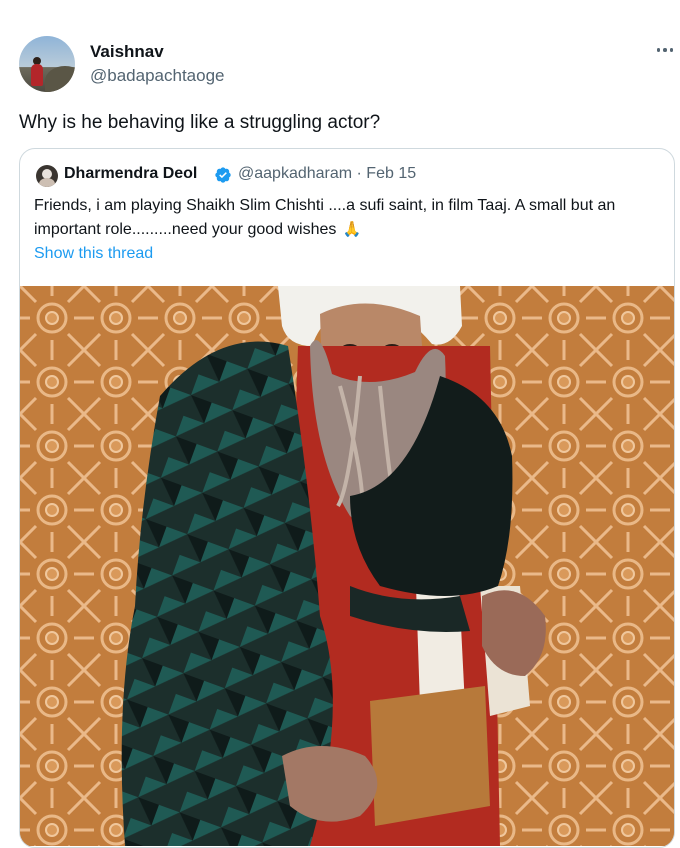 The width and height of the screenshot is (680, 848). What do you see at coordinates (352, 229) in the screenshot?
I see `folded-hands-icon: 🙏` at bounding box center [352, 229].